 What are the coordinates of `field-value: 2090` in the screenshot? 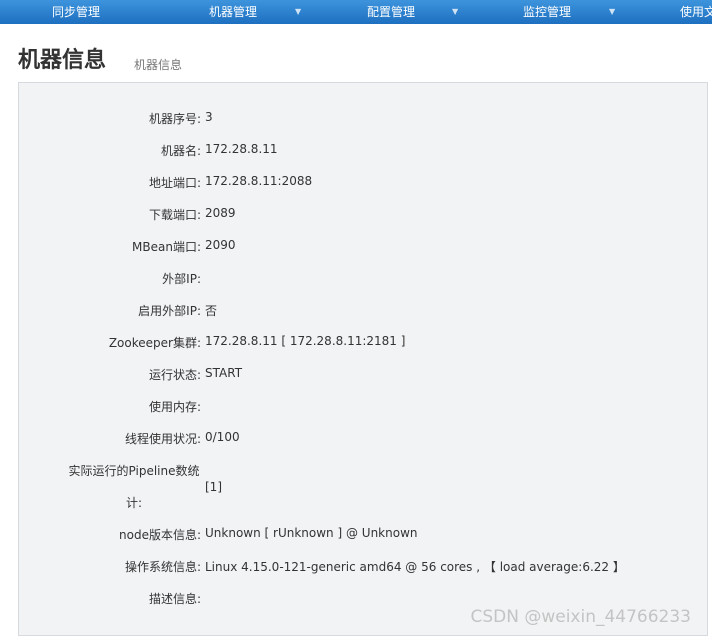 It's located at (220, 245).